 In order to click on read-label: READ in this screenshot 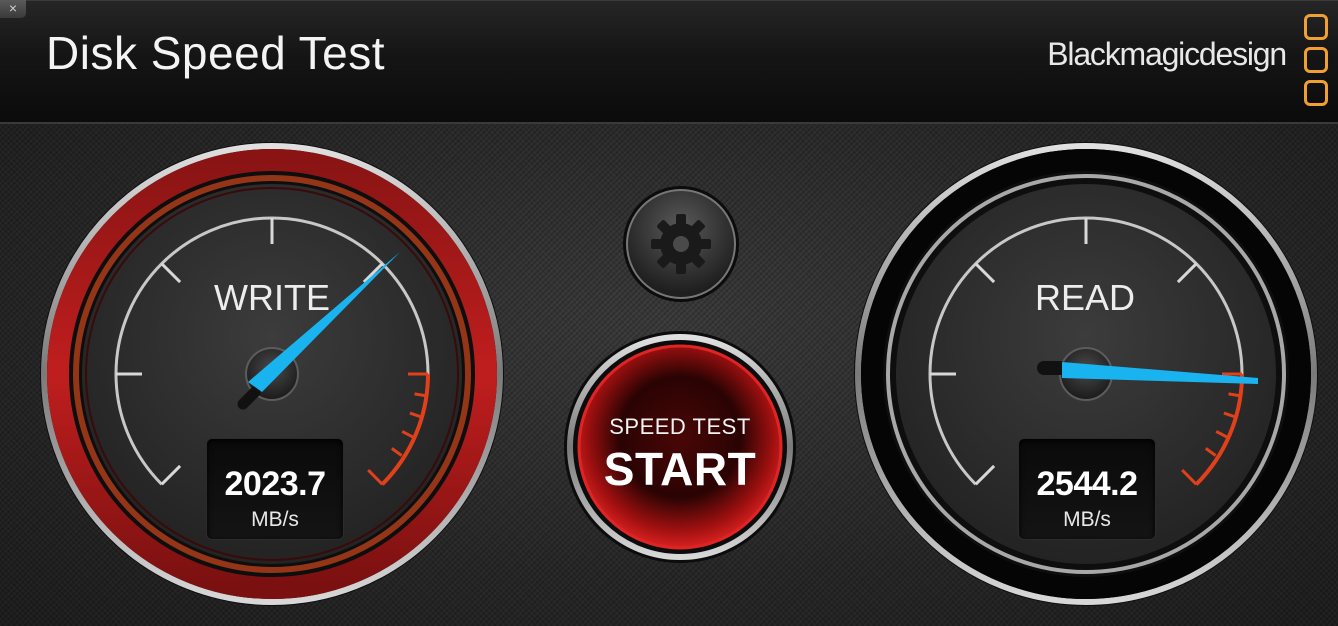, I will do `click(1085, 297)`.